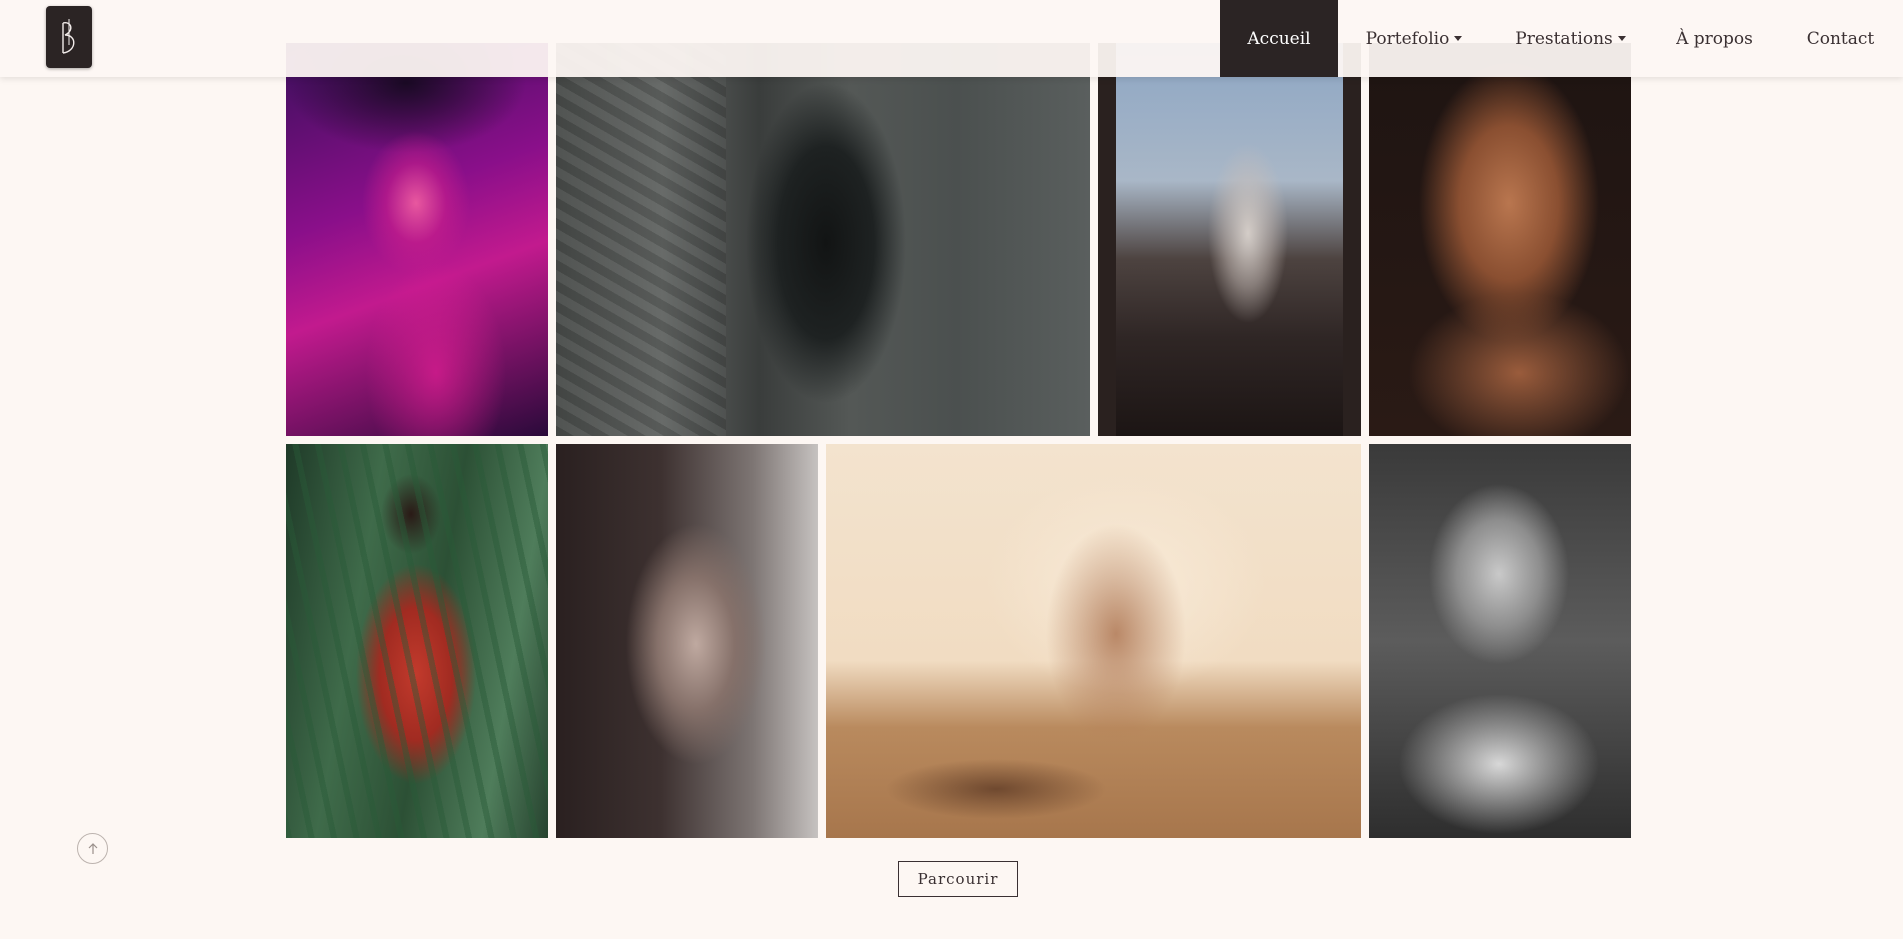 The width and height of the screenshot is (1903, 939). Describe the element at coordinates (417, 239) in the screenshot. I see `photo-magenta-hat-portrait` at that location.